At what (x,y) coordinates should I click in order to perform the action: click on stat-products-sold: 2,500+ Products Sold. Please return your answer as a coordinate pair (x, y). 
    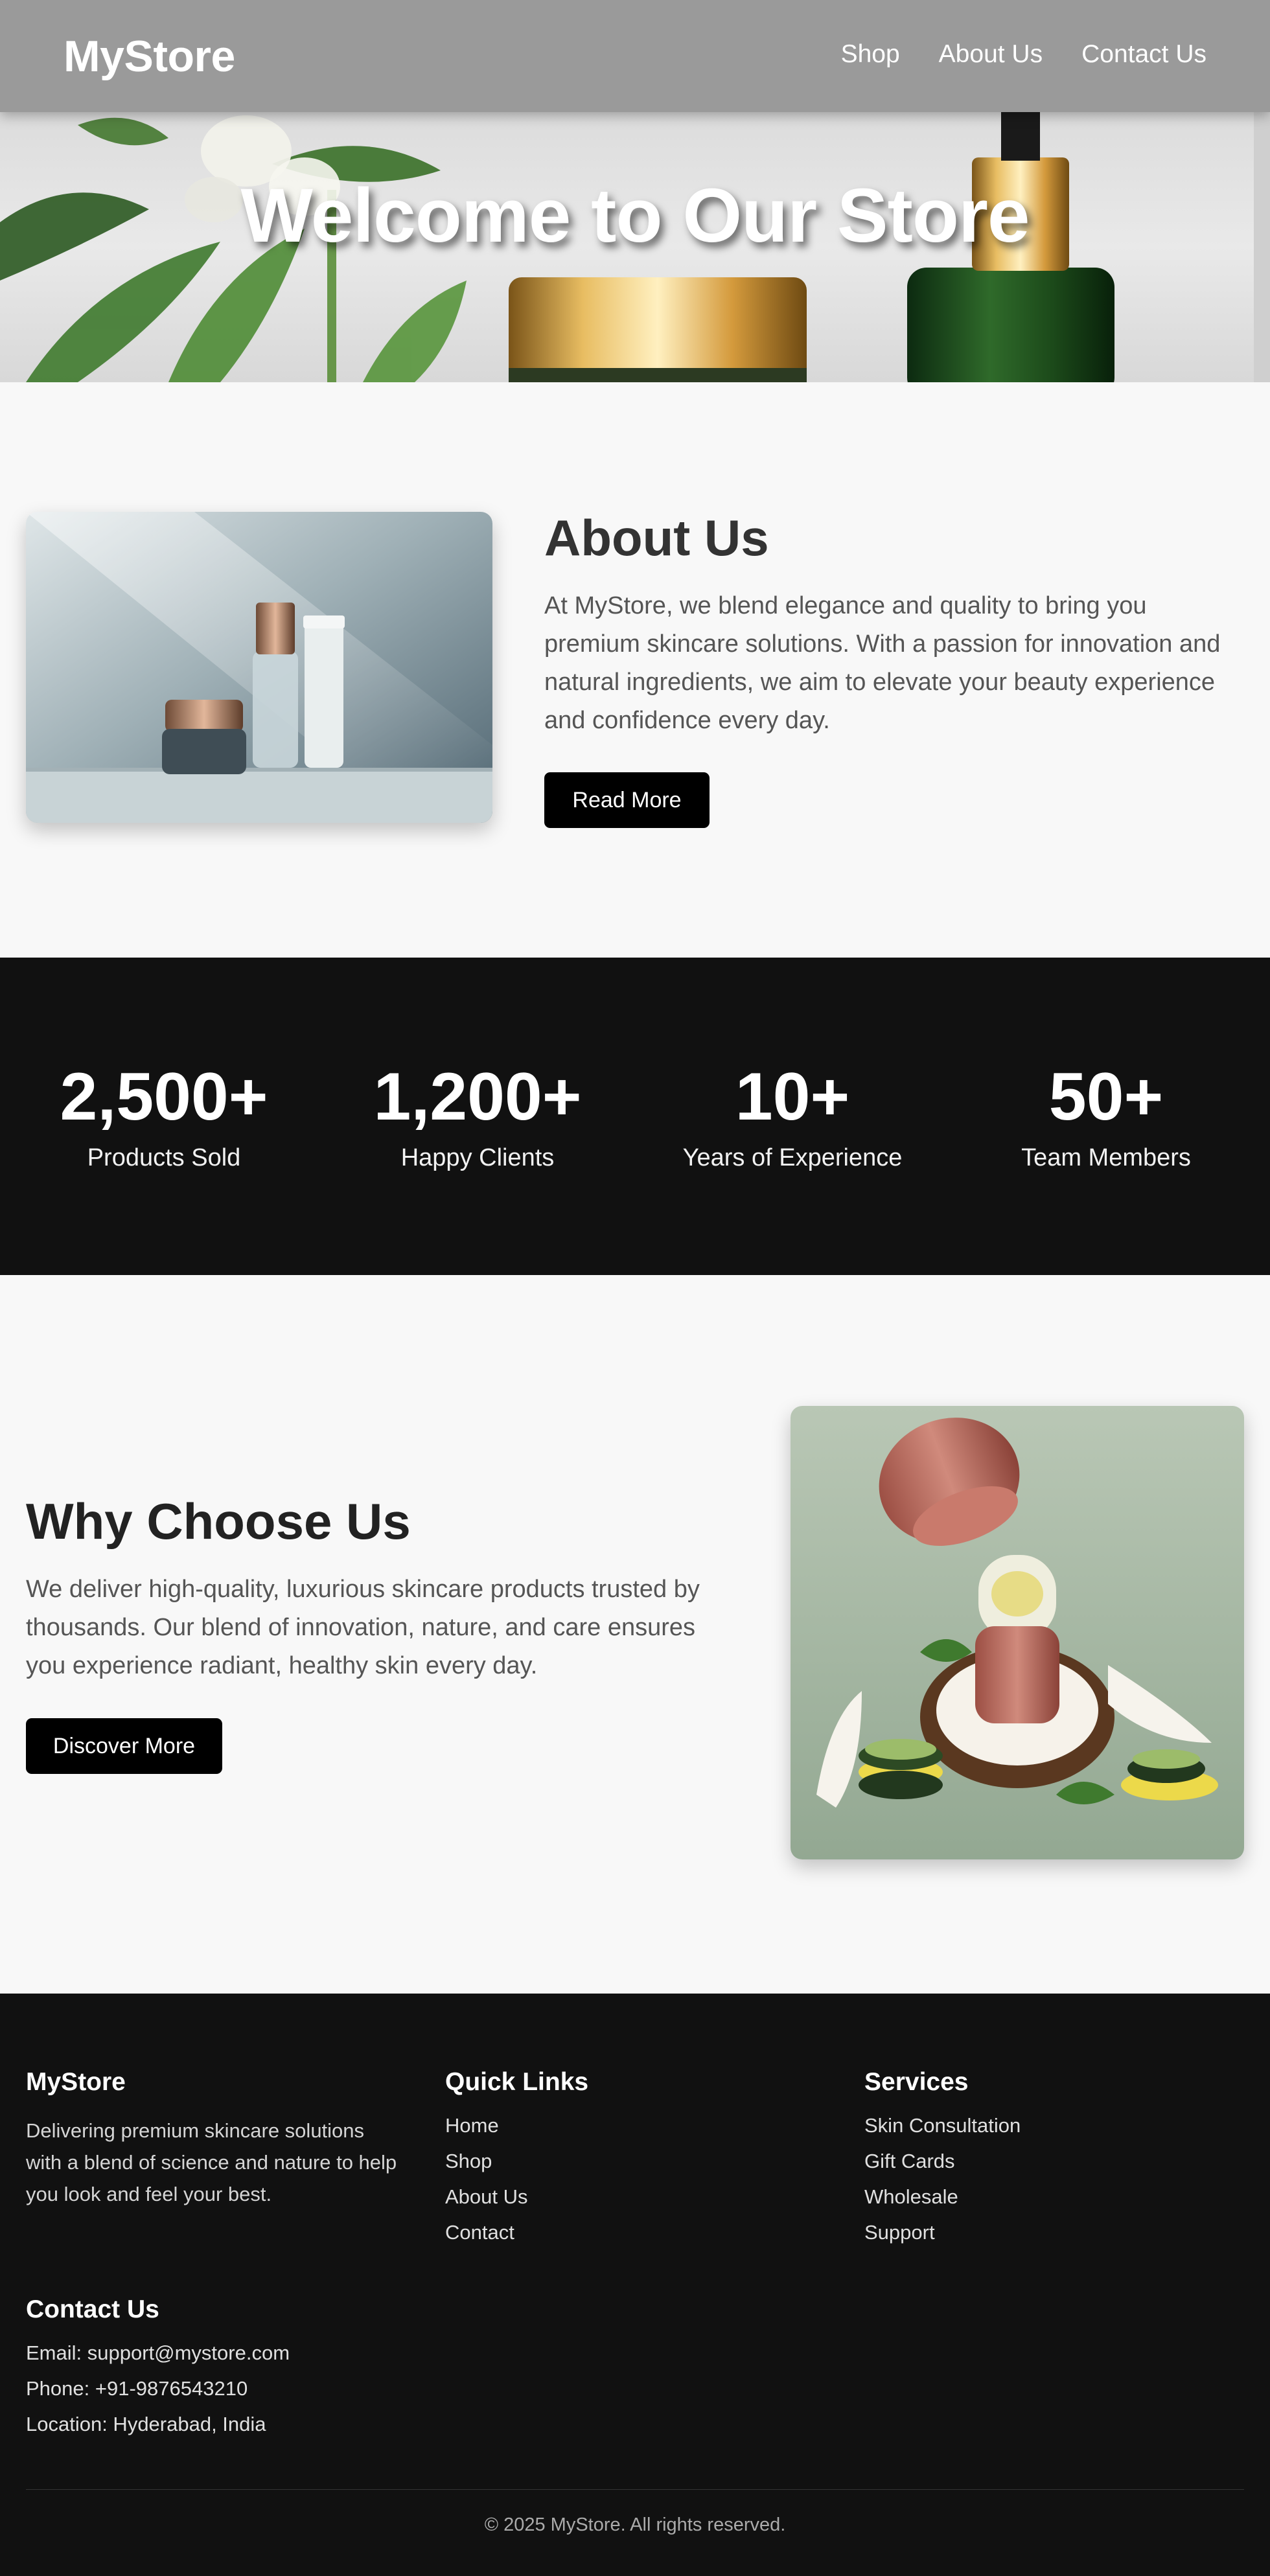
    Looking at the image, I should click on (164, 1116).